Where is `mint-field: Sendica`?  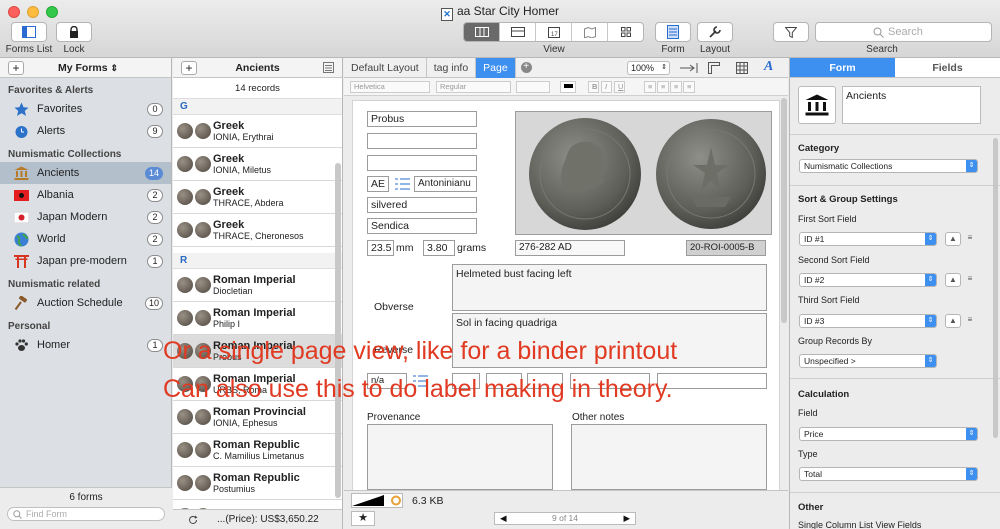
mint-field: Sendica is located at coordinates (422, 226).